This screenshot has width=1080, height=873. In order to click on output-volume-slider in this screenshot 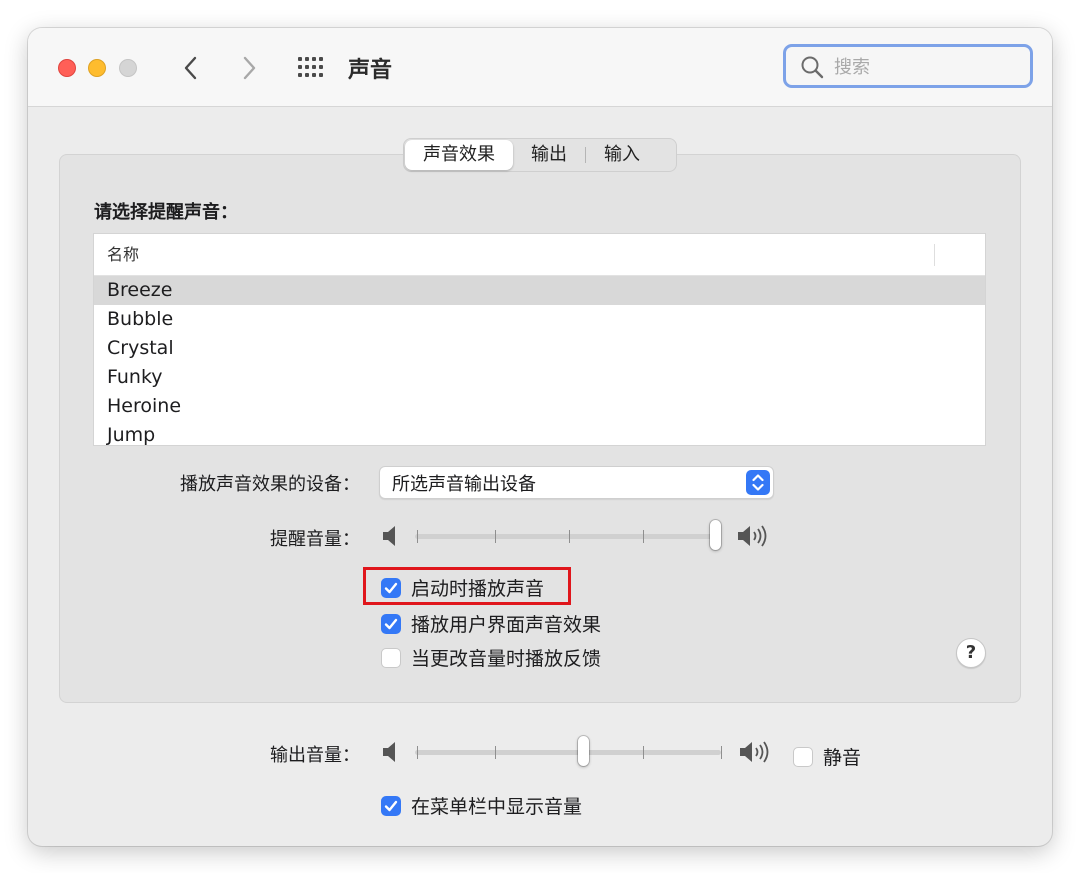, I will do `click(578, 753)`.